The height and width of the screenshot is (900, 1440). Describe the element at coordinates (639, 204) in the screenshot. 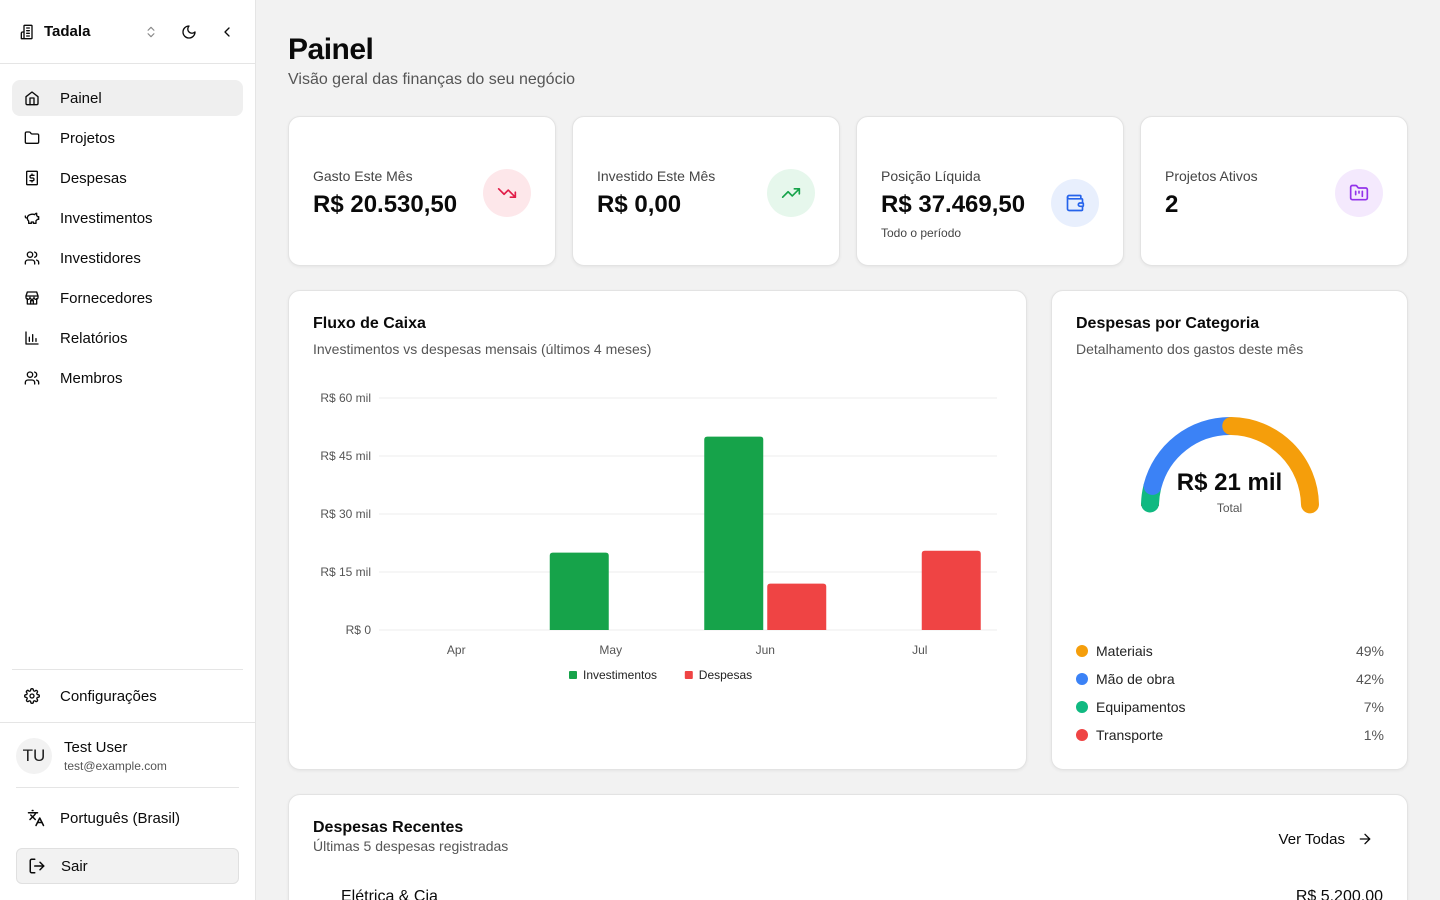

I see `stat-value: R$ 0,00` at that location.